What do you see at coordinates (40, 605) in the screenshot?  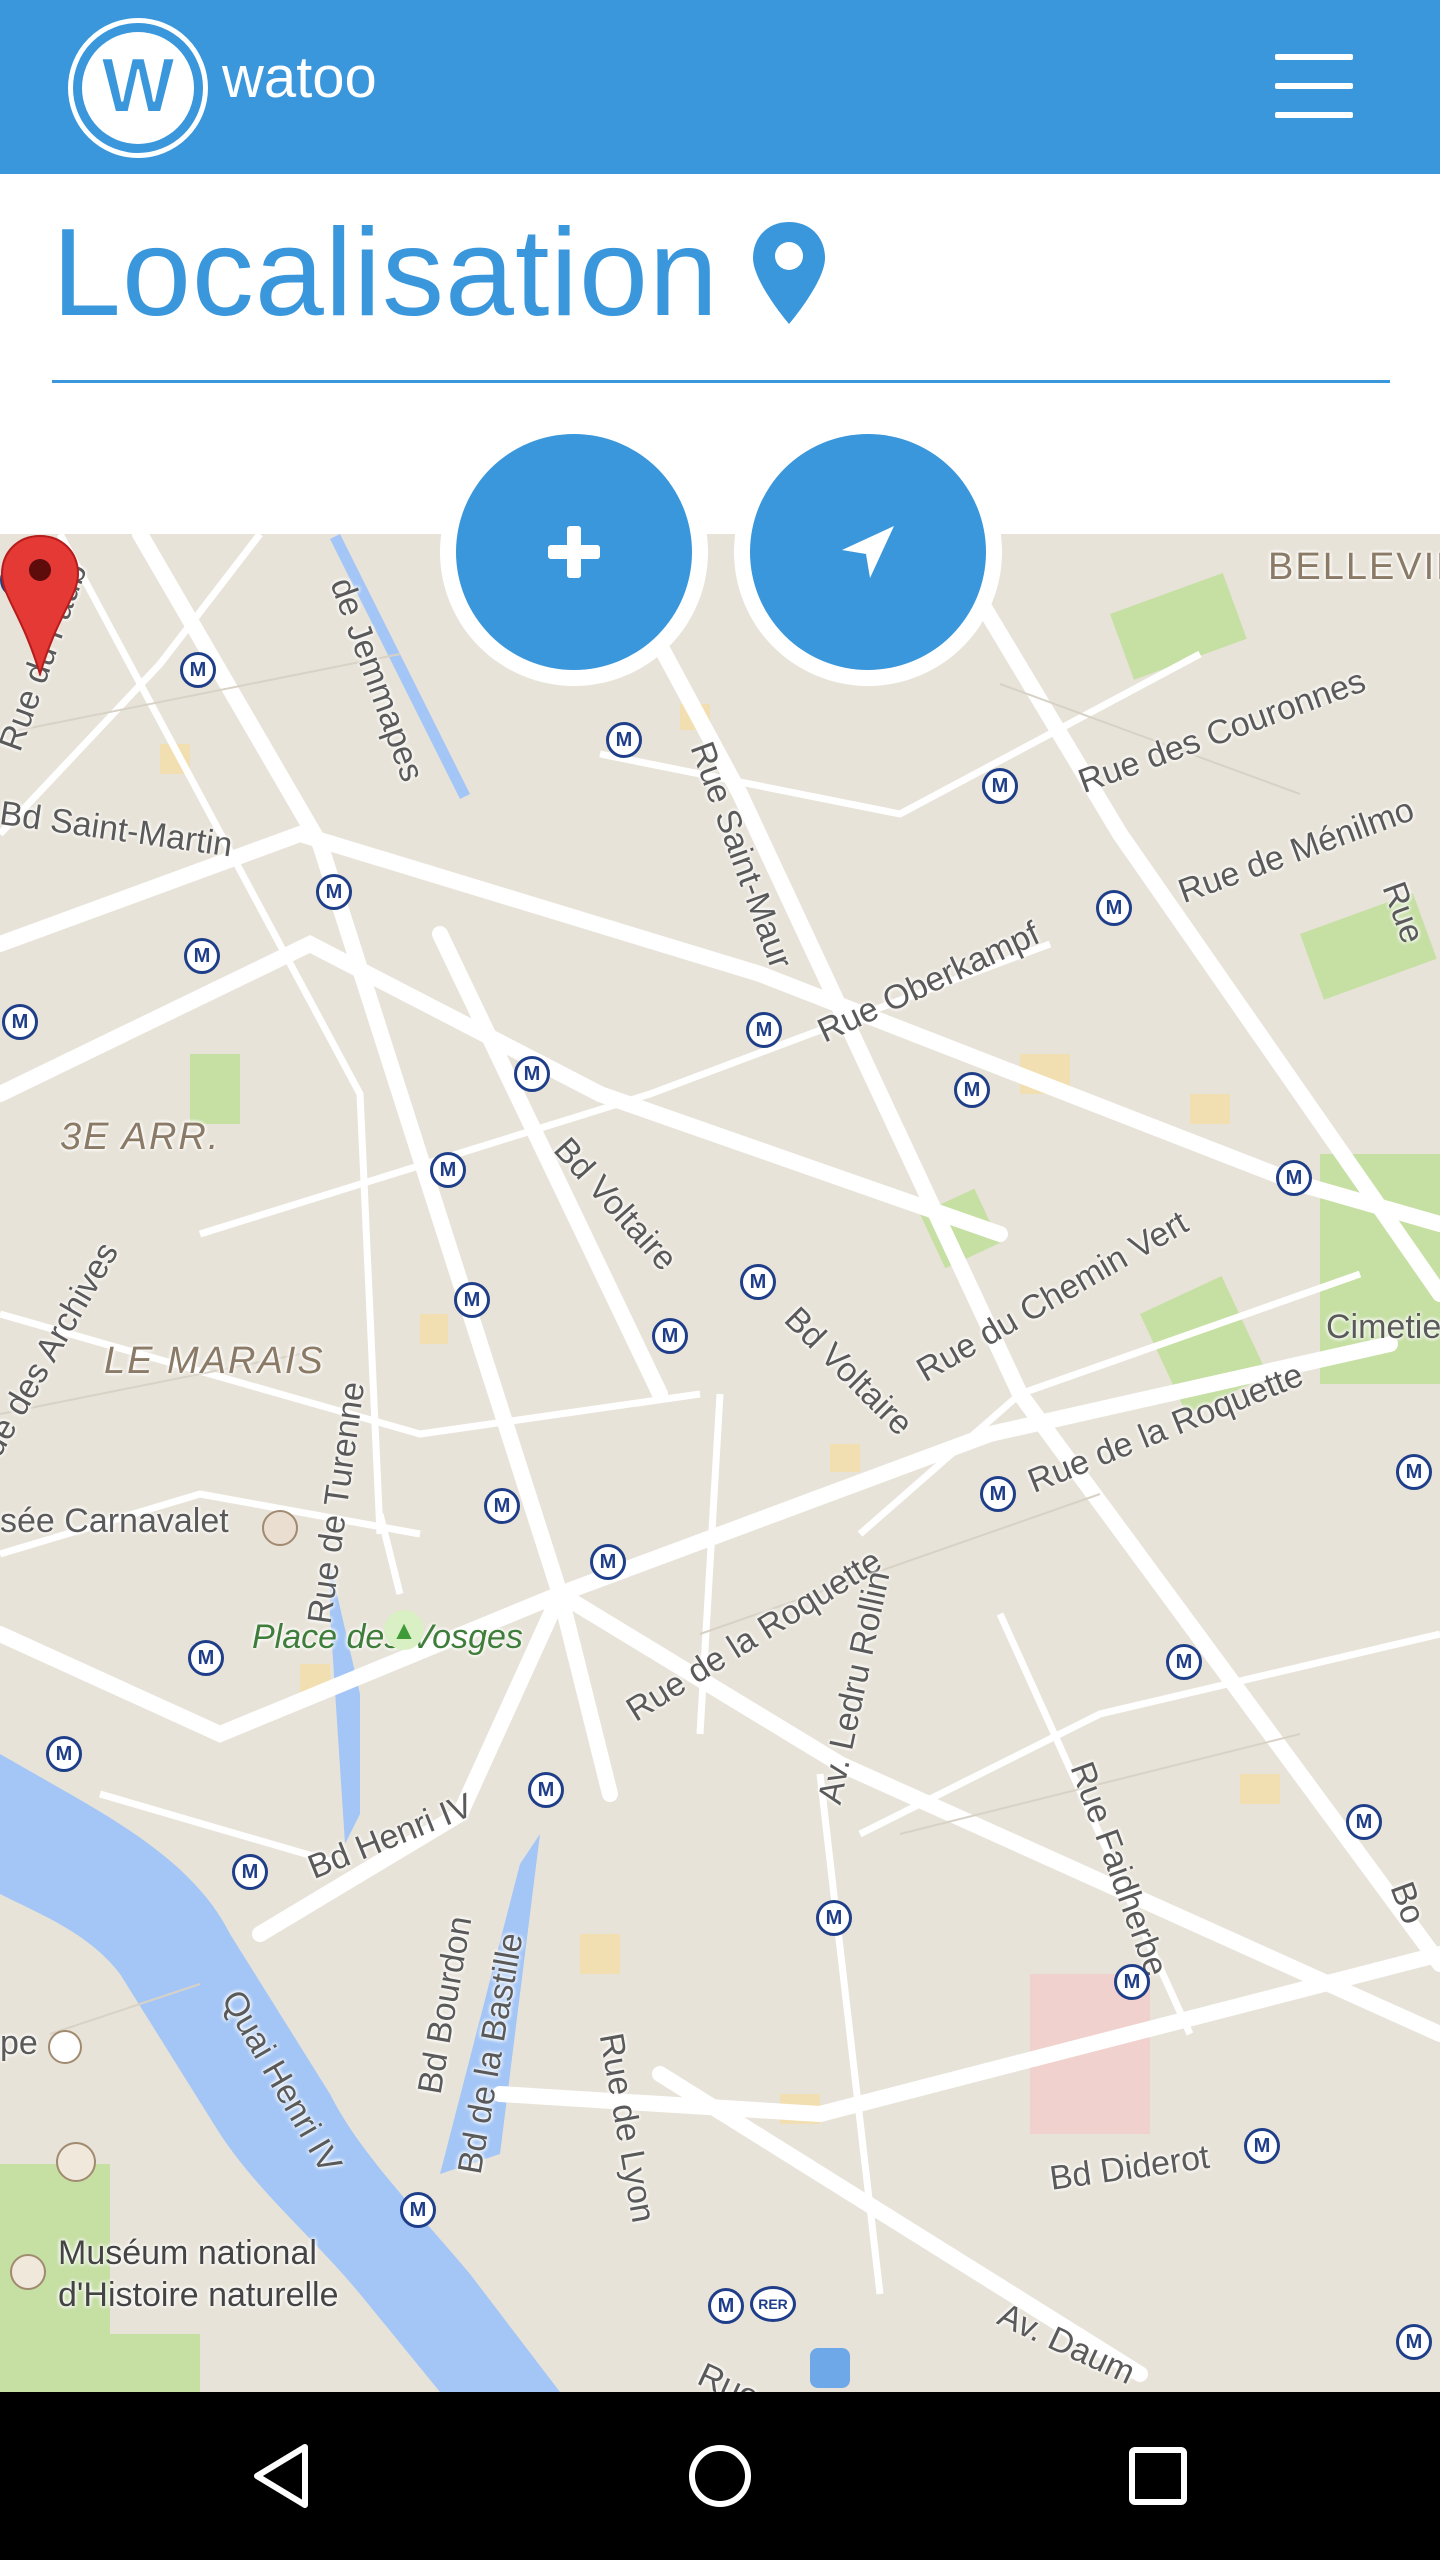 I see `location-pin-icon` at bounding box center [40, 605].